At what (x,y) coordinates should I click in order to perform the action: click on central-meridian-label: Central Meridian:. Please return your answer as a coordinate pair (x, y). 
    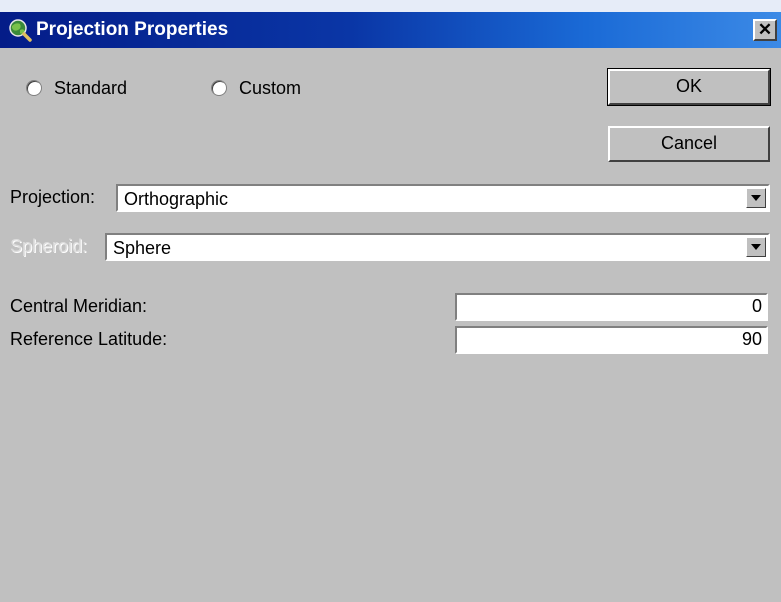
    Looking at the image, I should click on (79, 306).